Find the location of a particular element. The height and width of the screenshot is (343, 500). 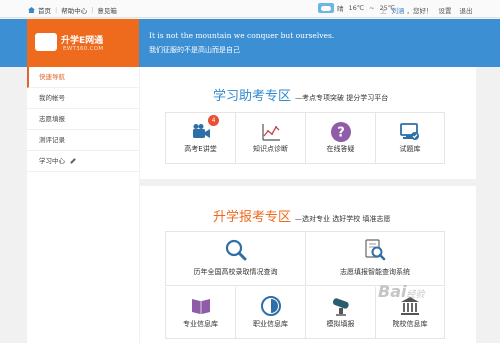

help-center-link: 帮助中心 is located at coordinates (74, 10).